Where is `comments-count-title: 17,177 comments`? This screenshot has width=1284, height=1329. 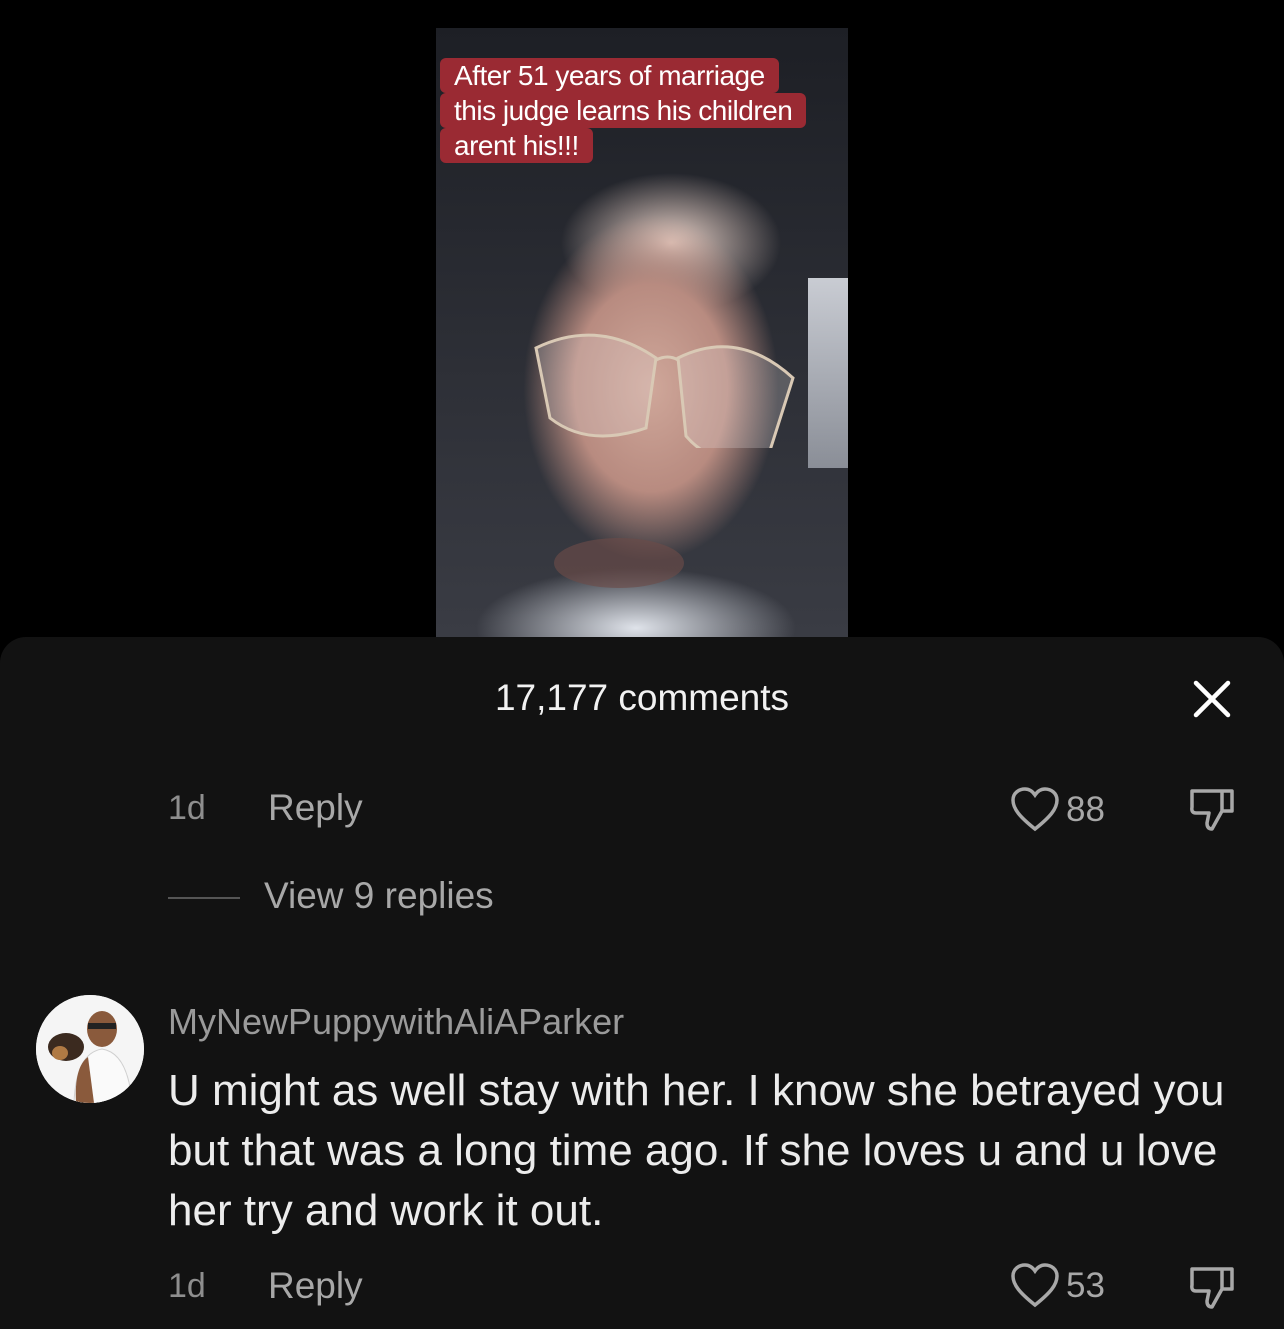
comments-count-title: 17,177 comments is located at coordinates (642, 697).